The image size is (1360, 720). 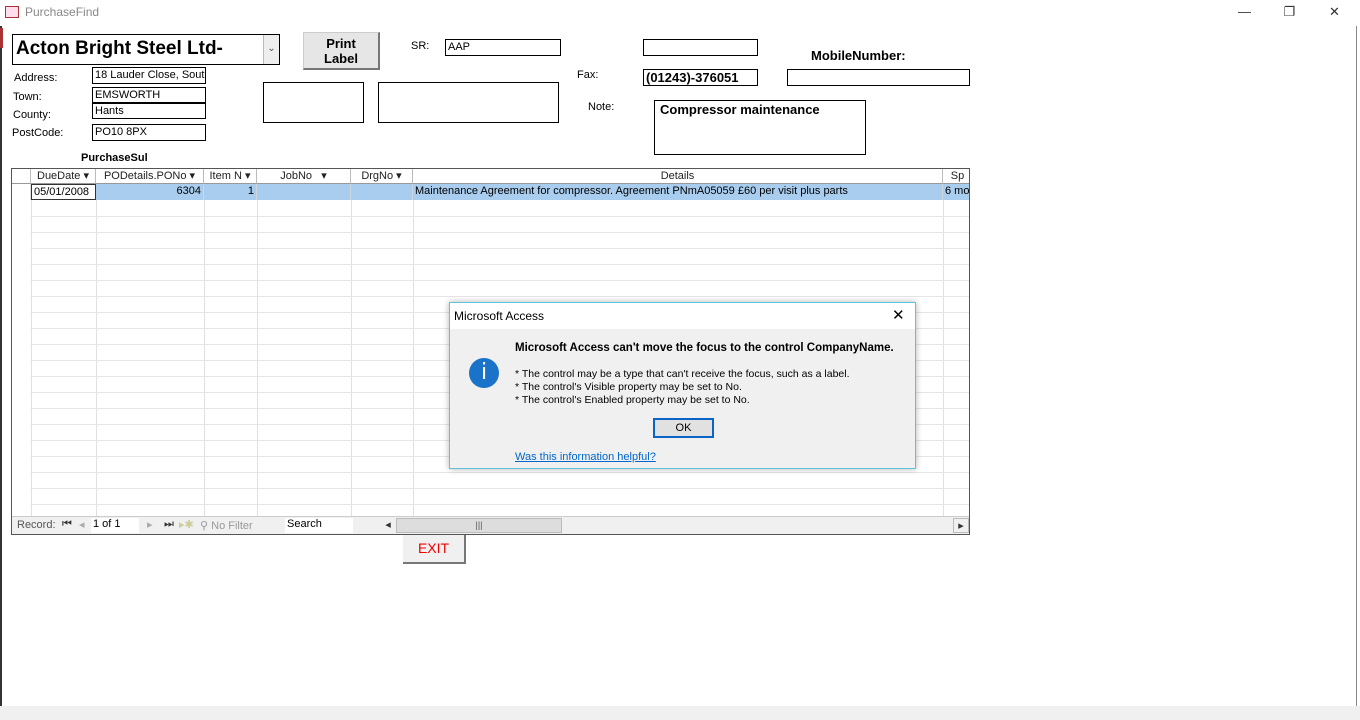 I want to click on column-header-itemno: Item N ▾, so click(x=230, y=176).